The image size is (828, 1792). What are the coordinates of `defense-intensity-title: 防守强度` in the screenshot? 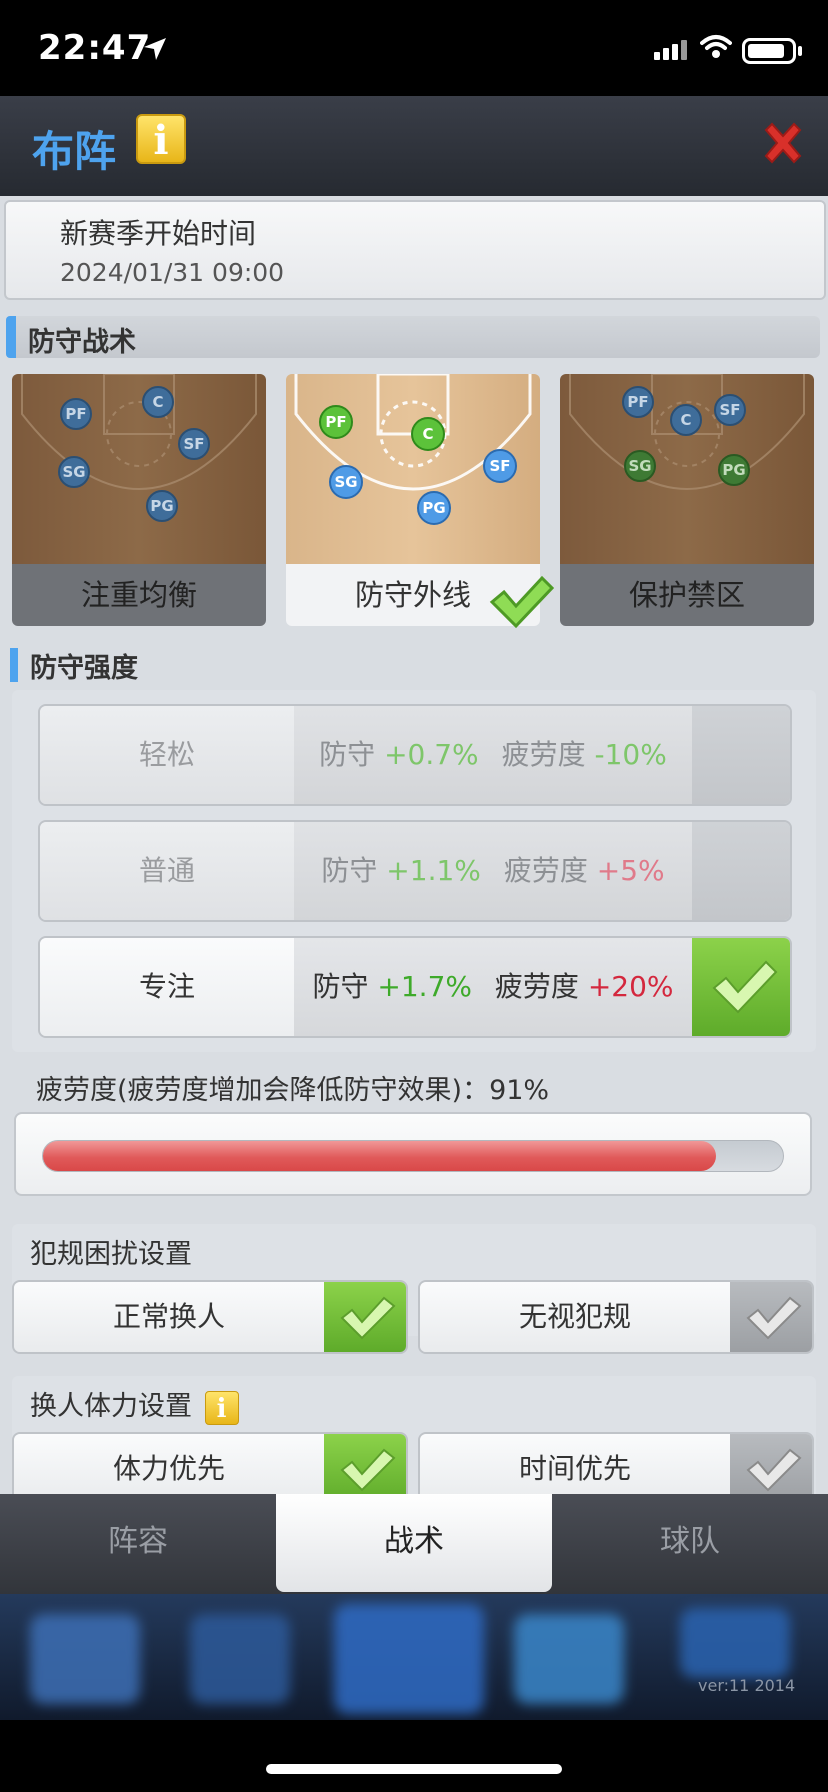 It's located at (84, 668).